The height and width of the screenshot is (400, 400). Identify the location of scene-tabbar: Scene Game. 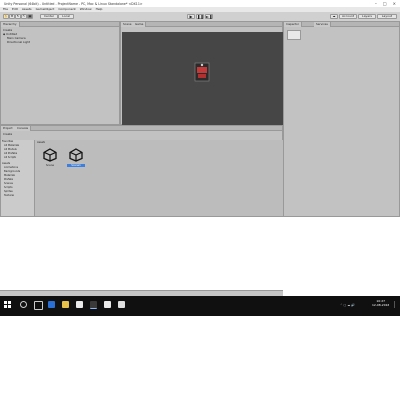
(201, 24).